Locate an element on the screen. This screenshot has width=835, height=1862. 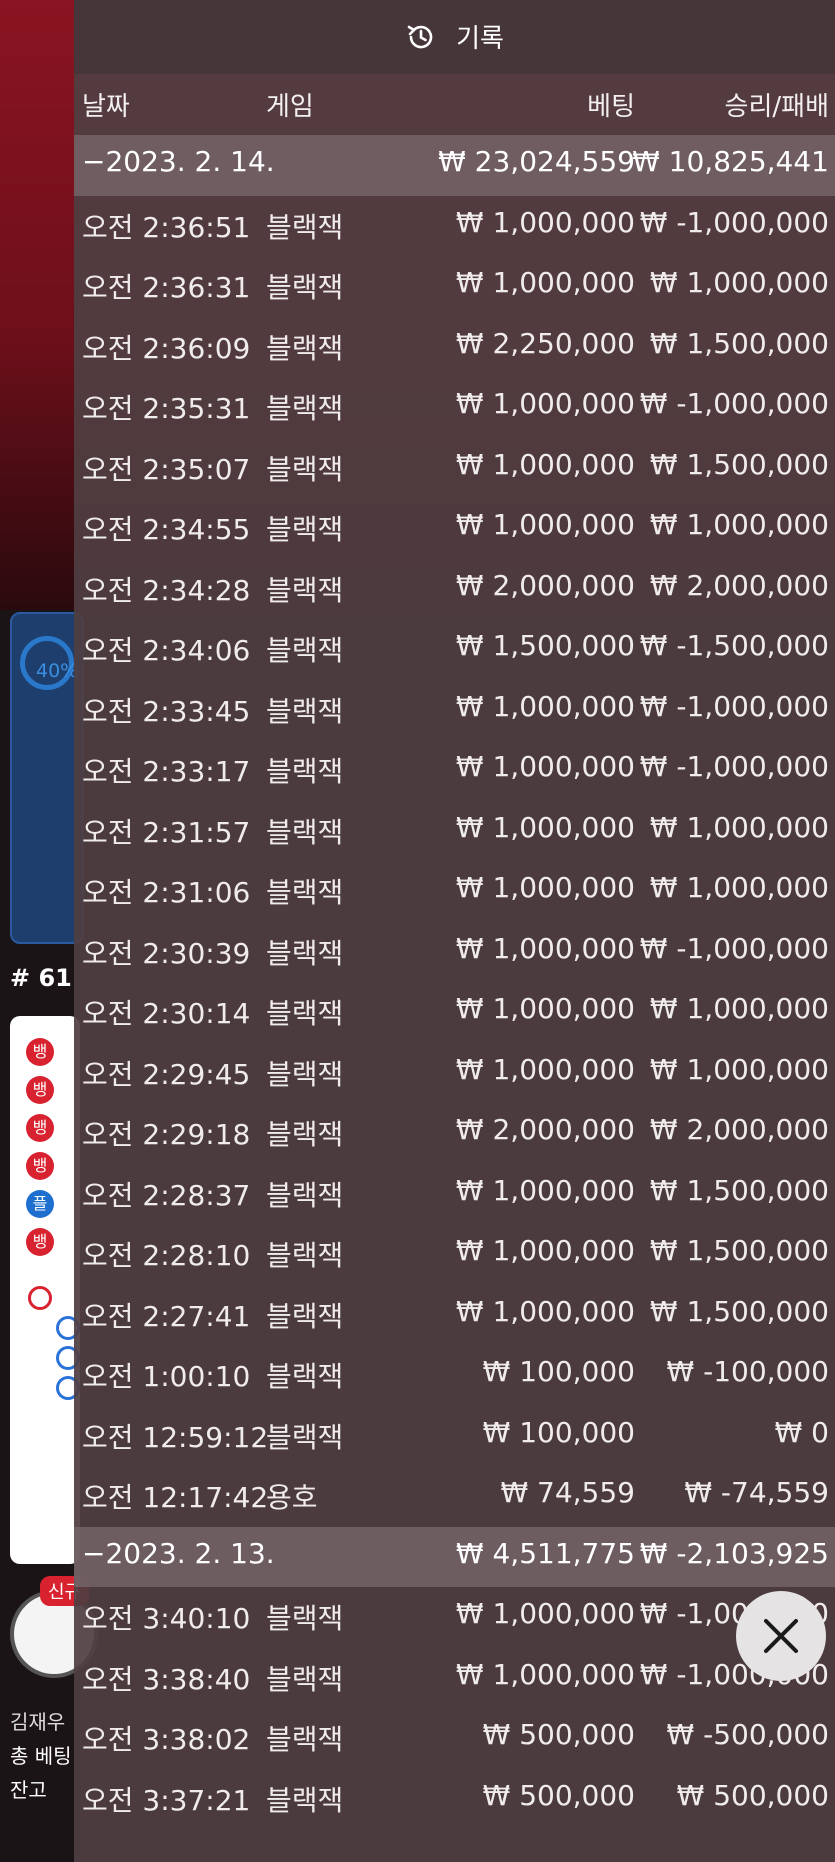
row-time: 오전 2:28:10 is located at coordinates (166, 1255).